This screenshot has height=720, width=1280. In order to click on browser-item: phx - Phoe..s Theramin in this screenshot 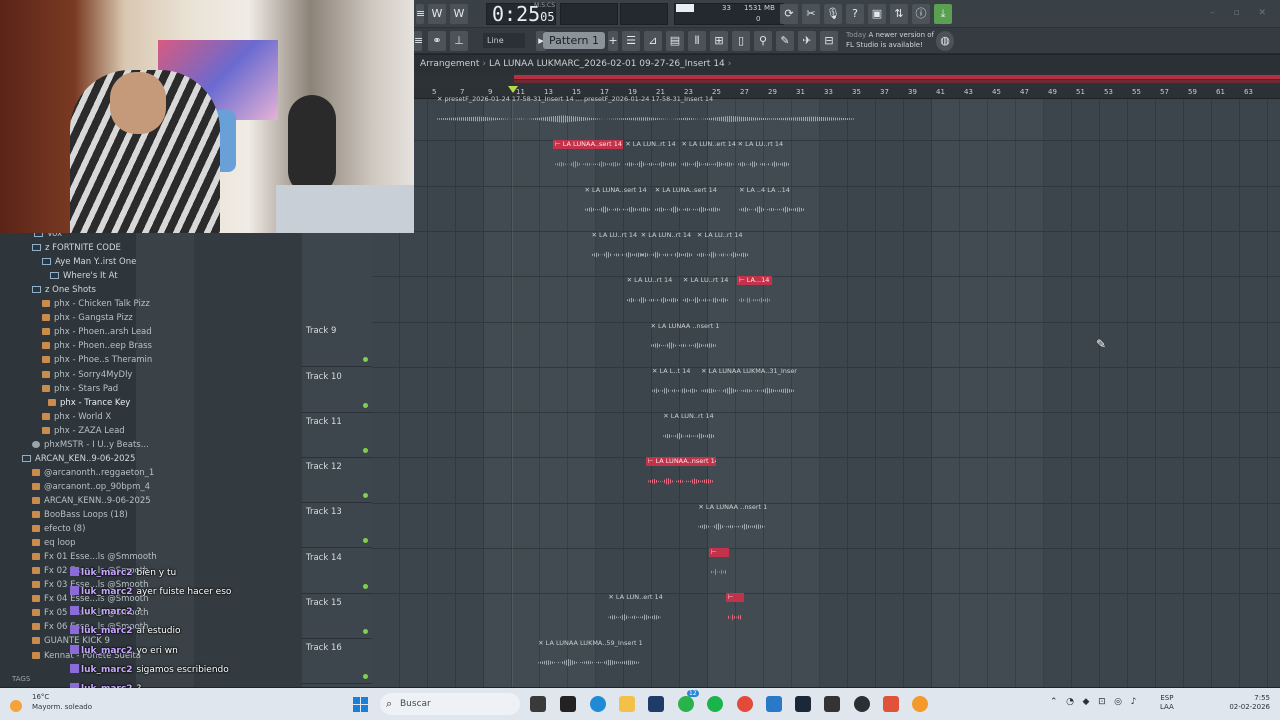, I will do `click(97, 360)`.